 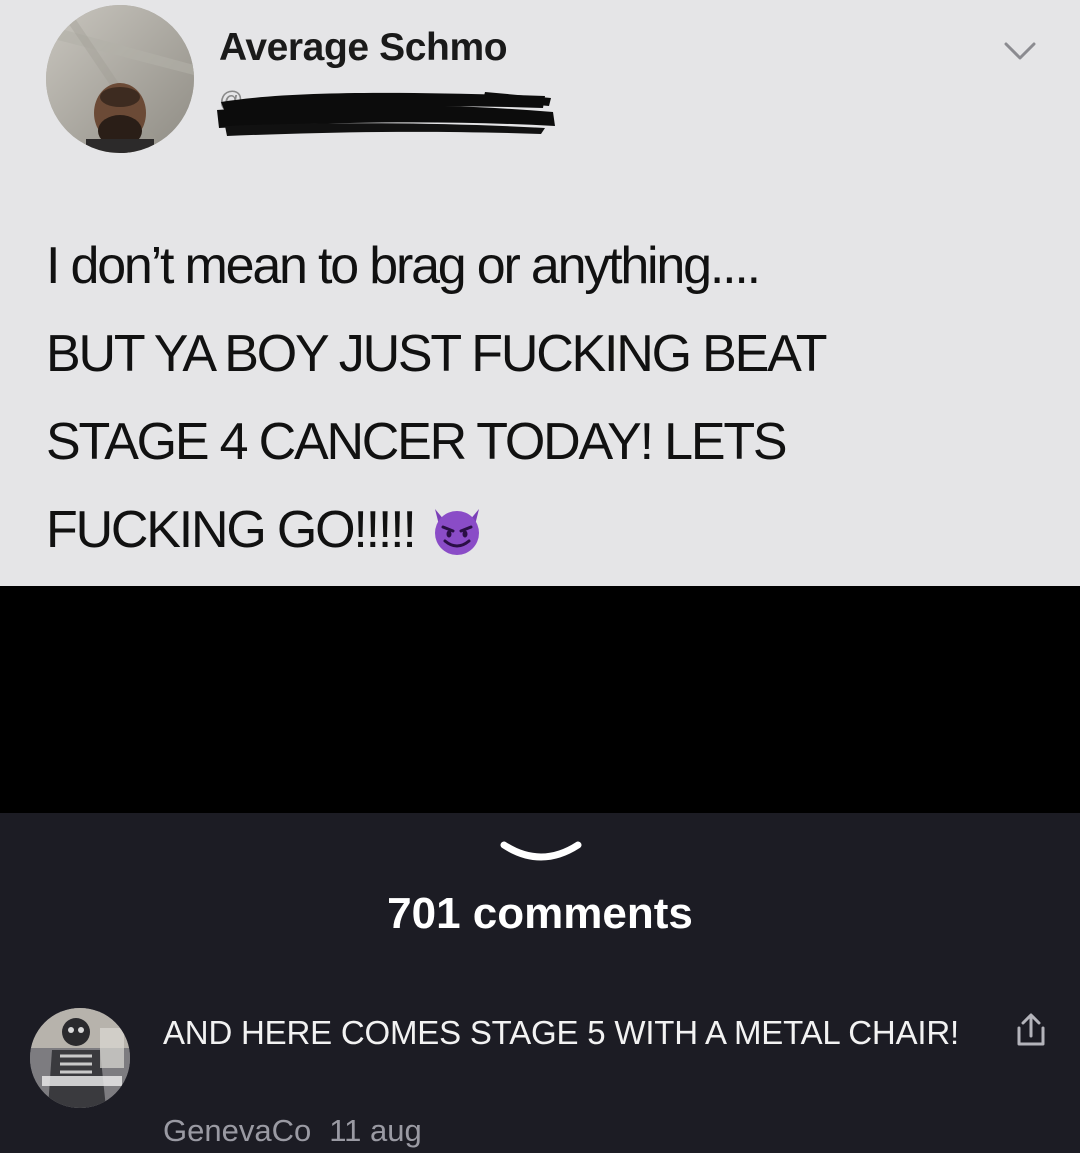 I want to click on comment-author: GenevaCo, so click(x=237, y=1130).